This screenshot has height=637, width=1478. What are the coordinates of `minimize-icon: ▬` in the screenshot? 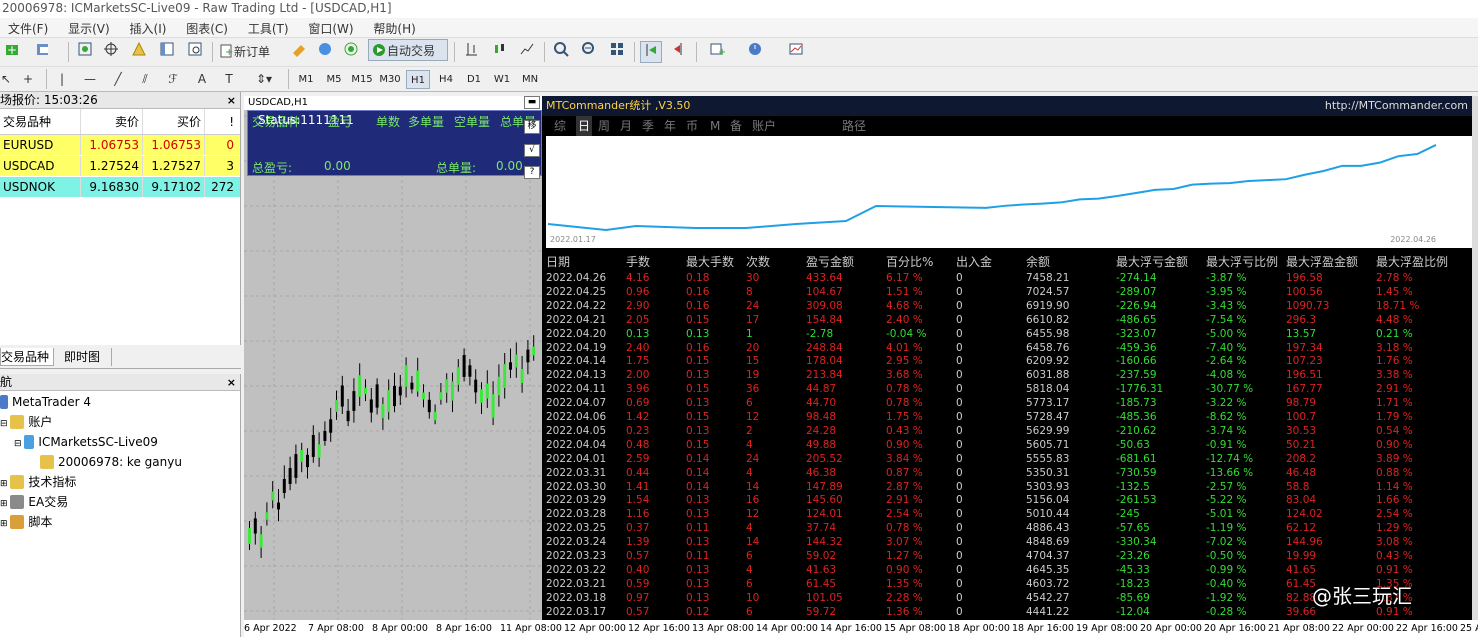 It's located at (532, 102).